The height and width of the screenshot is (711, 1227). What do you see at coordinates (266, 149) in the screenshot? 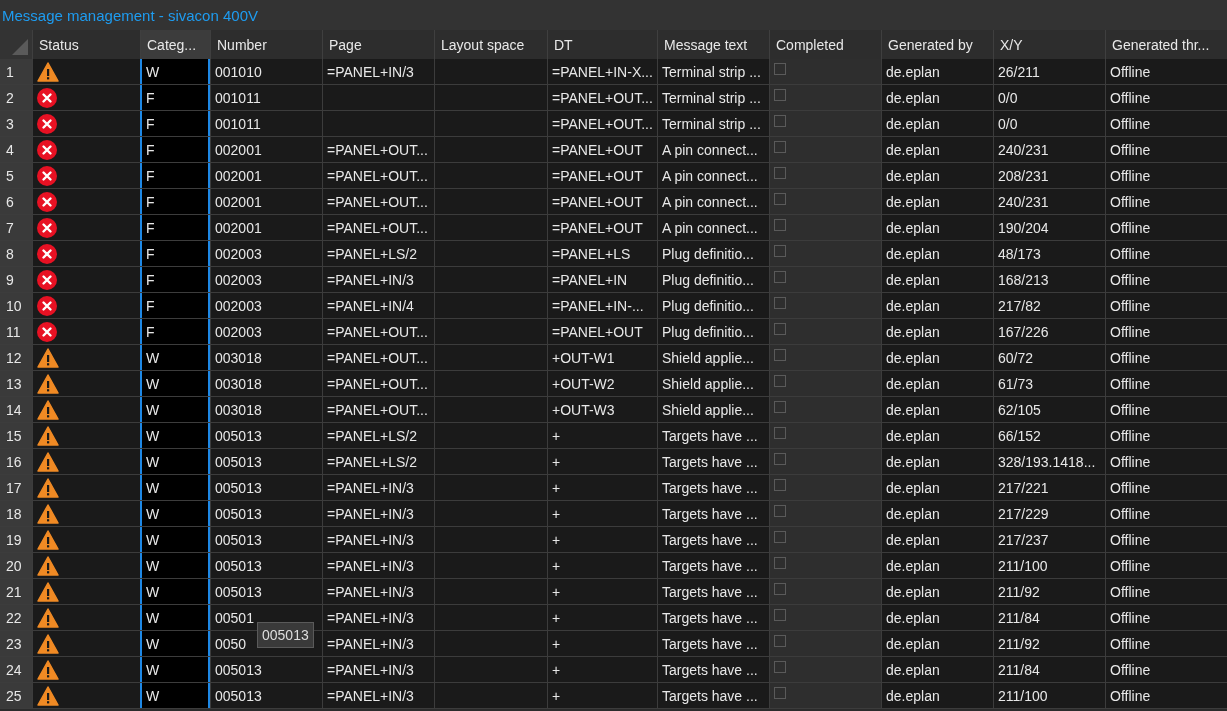
I see `table-cell: 002001` at bounding box center [266, 149].